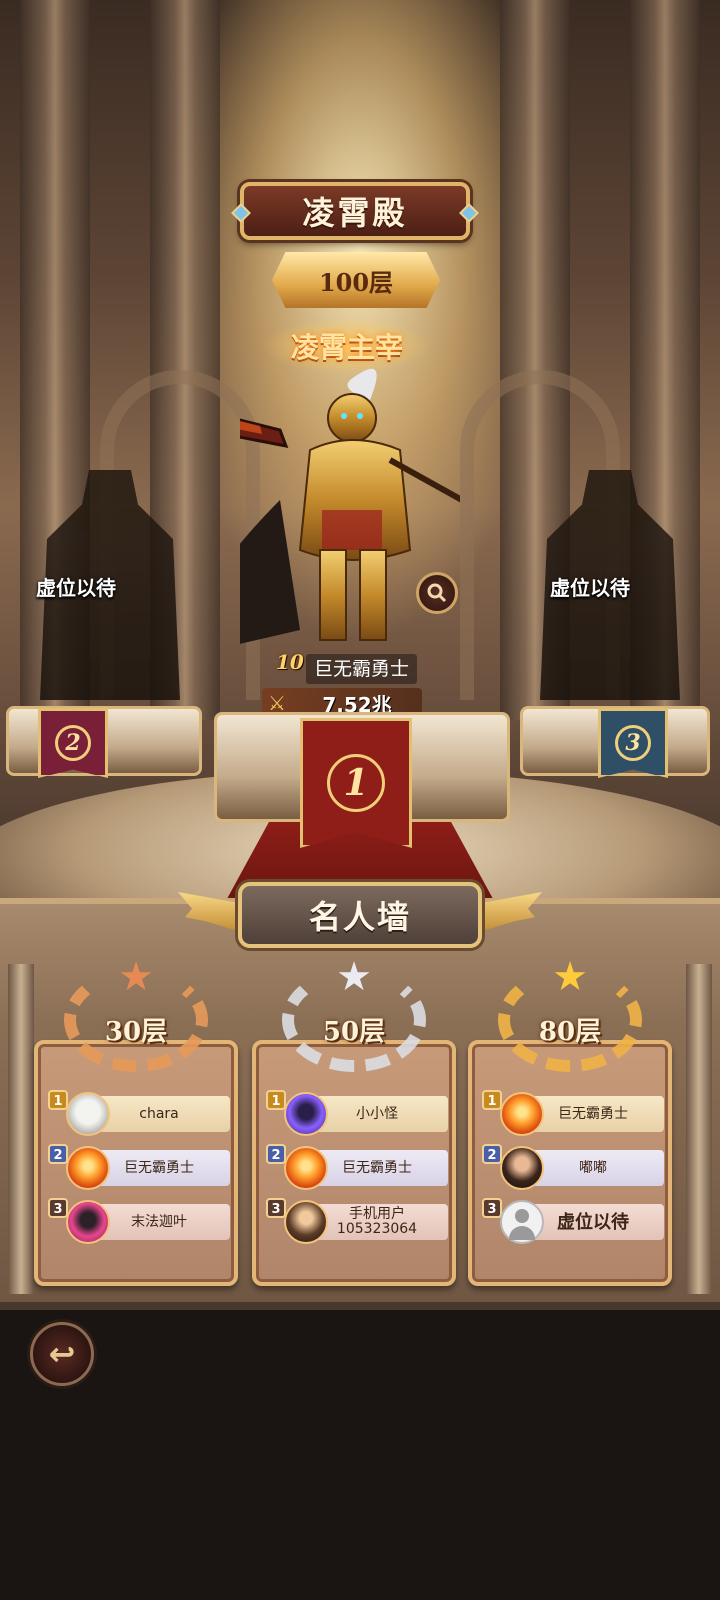 This screenshot has height=1600, width=720. I want to click on third-place-banner: 3, so click(633, 743).